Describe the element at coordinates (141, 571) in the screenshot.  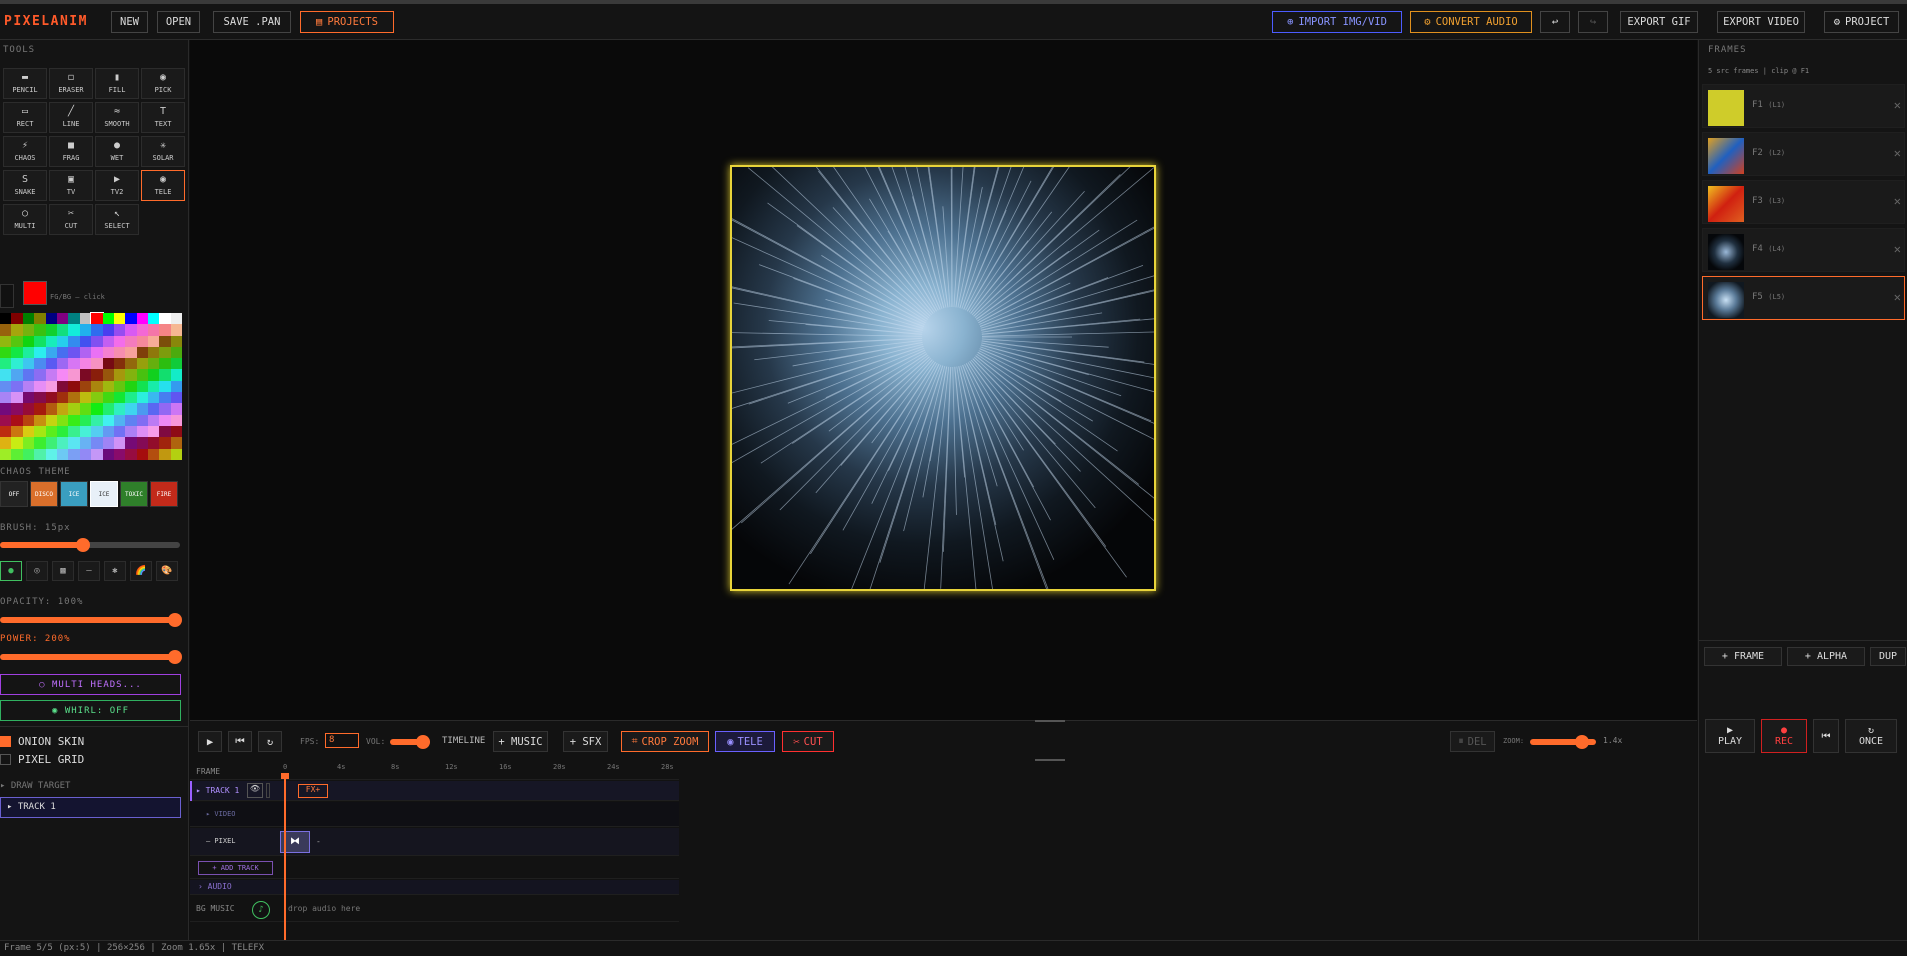
I see `brush-shape-5: 🌈` at that location.